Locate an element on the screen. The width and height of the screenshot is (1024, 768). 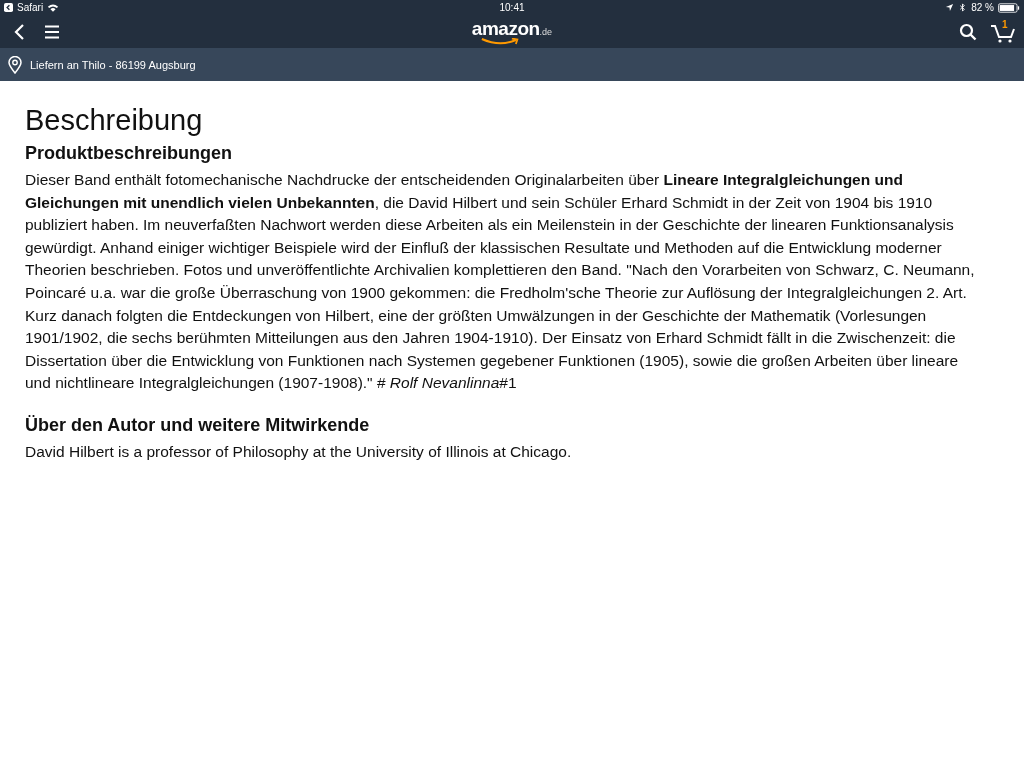
clock-time: 10:41 is located at coordinates (512, 7).